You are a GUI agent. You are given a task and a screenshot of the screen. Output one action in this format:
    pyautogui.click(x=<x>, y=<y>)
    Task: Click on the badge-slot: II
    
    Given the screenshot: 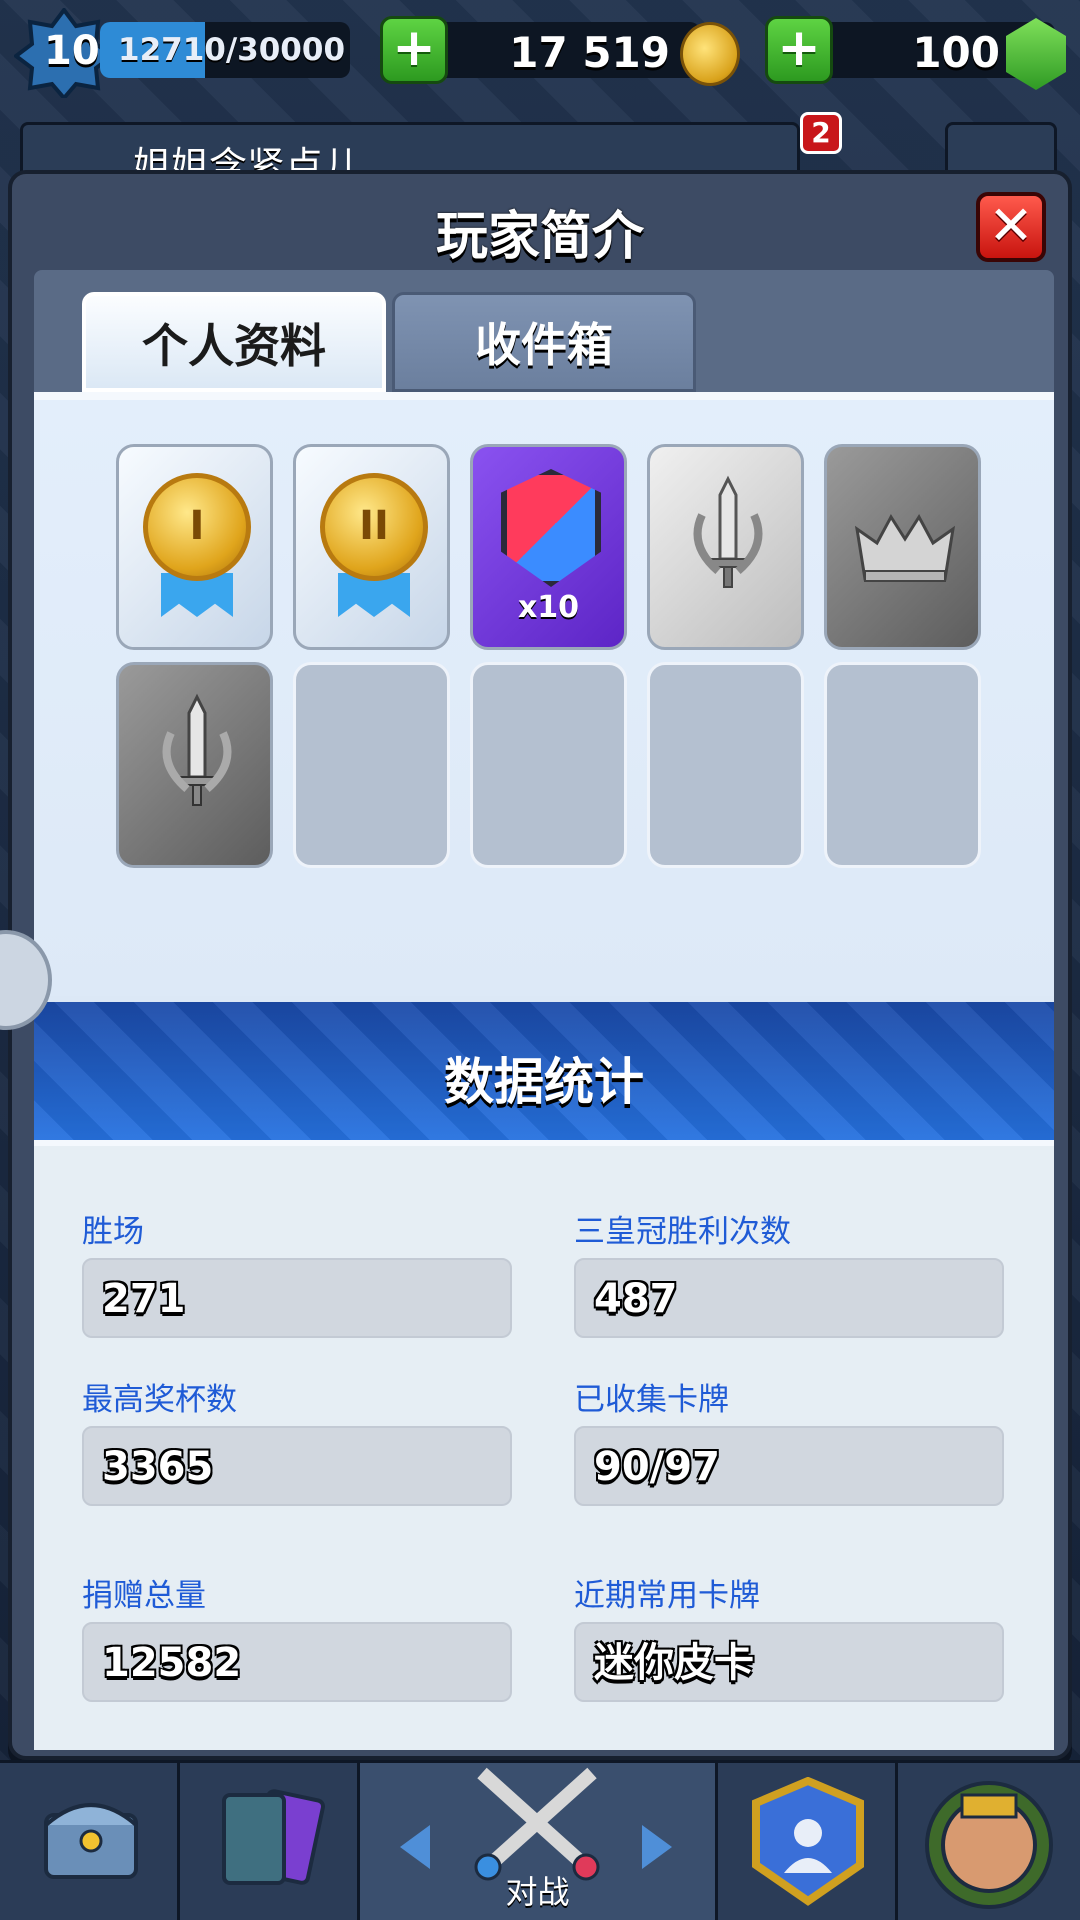 What is the action you would take?
    pyautogui.click(x=371, y=547)
    